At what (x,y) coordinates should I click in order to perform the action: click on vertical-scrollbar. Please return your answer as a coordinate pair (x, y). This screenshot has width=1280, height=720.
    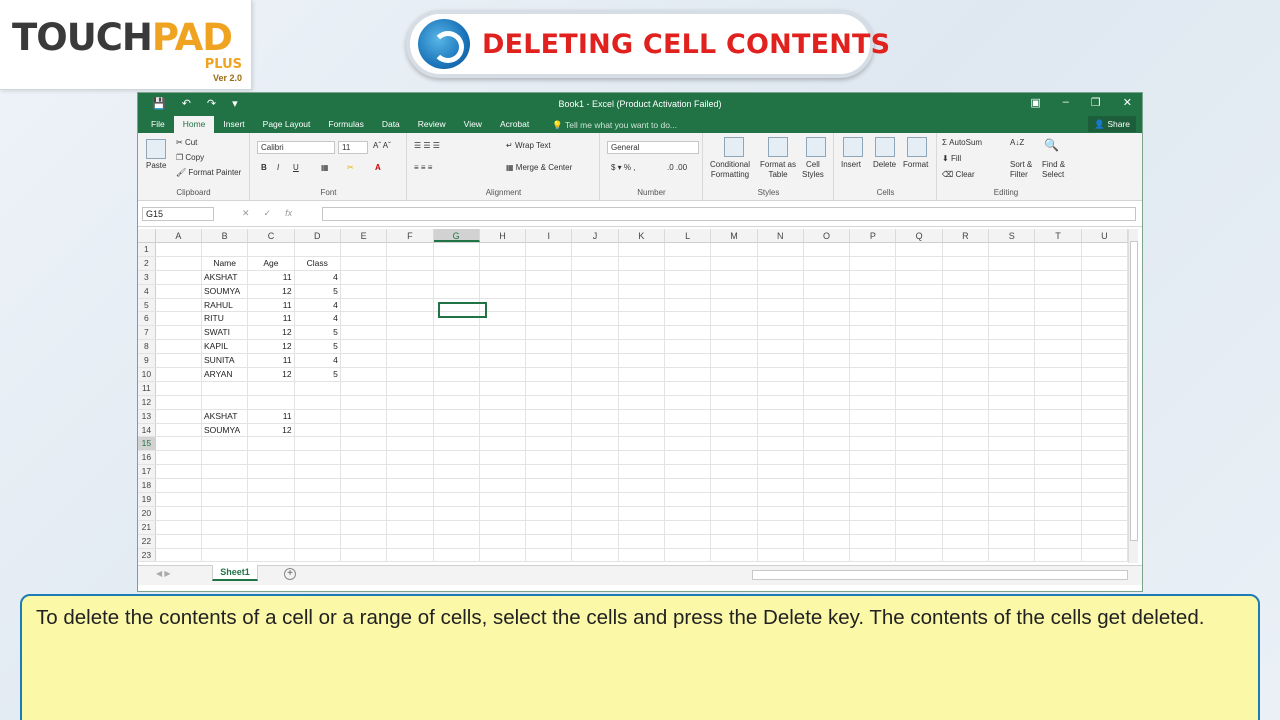
    Looking at the image, I should click on (1133, 396).